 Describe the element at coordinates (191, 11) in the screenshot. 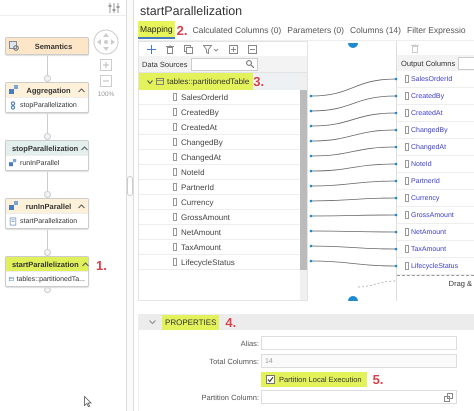

I see `editor-title: startParallelization` at that location.